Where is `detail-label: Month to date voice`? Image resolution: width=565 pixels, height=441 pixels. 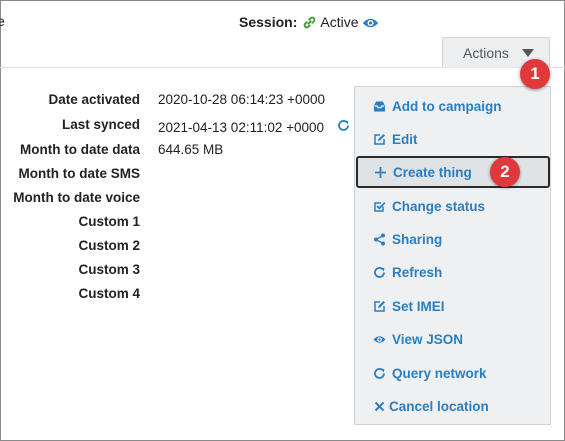 detail-label: Month to date voice is located at coordinates (76, 197).